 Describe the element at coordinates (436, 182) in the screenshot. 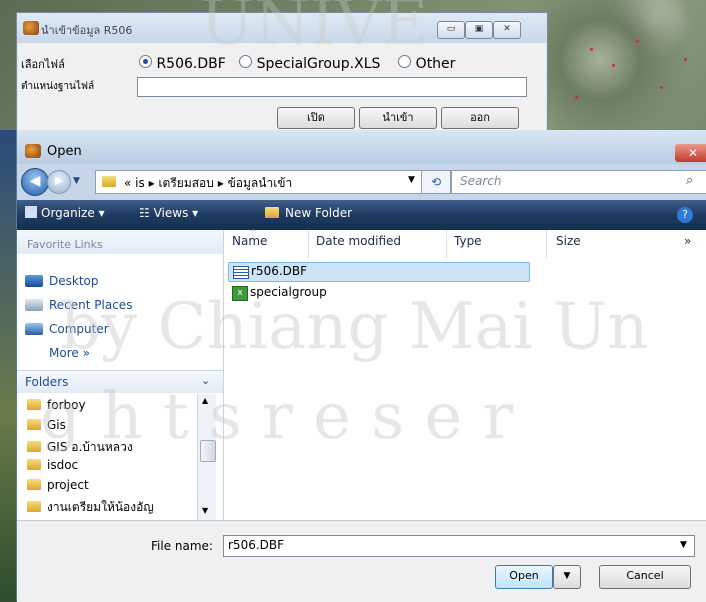

I see `refresh-icon: ⟲` at that location.